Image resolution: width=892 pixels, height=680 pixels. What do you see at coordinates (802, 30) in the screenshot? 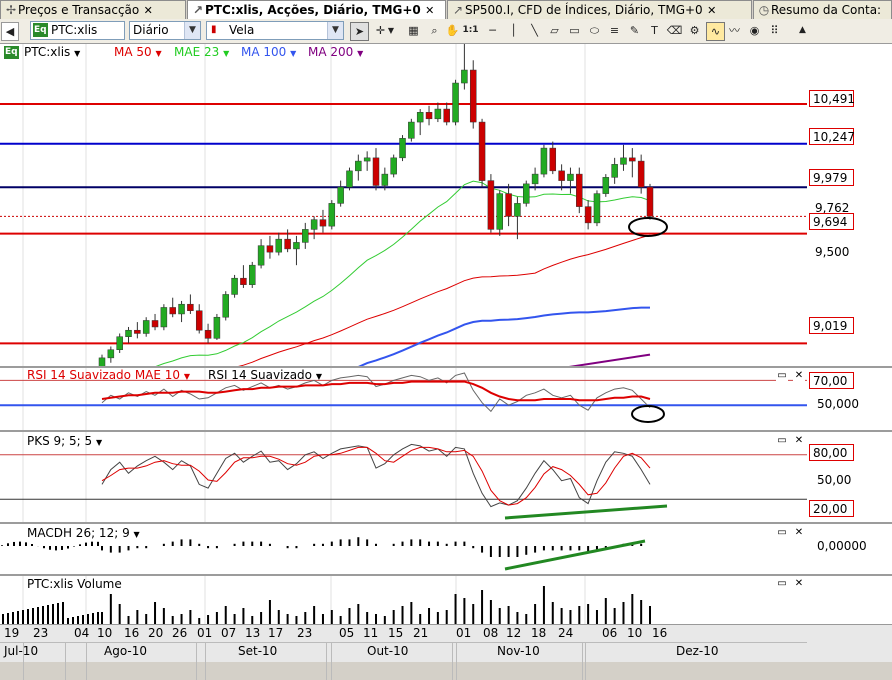
I see `overflow-chevron-icon: ▲` at bounding box center [802, 30].